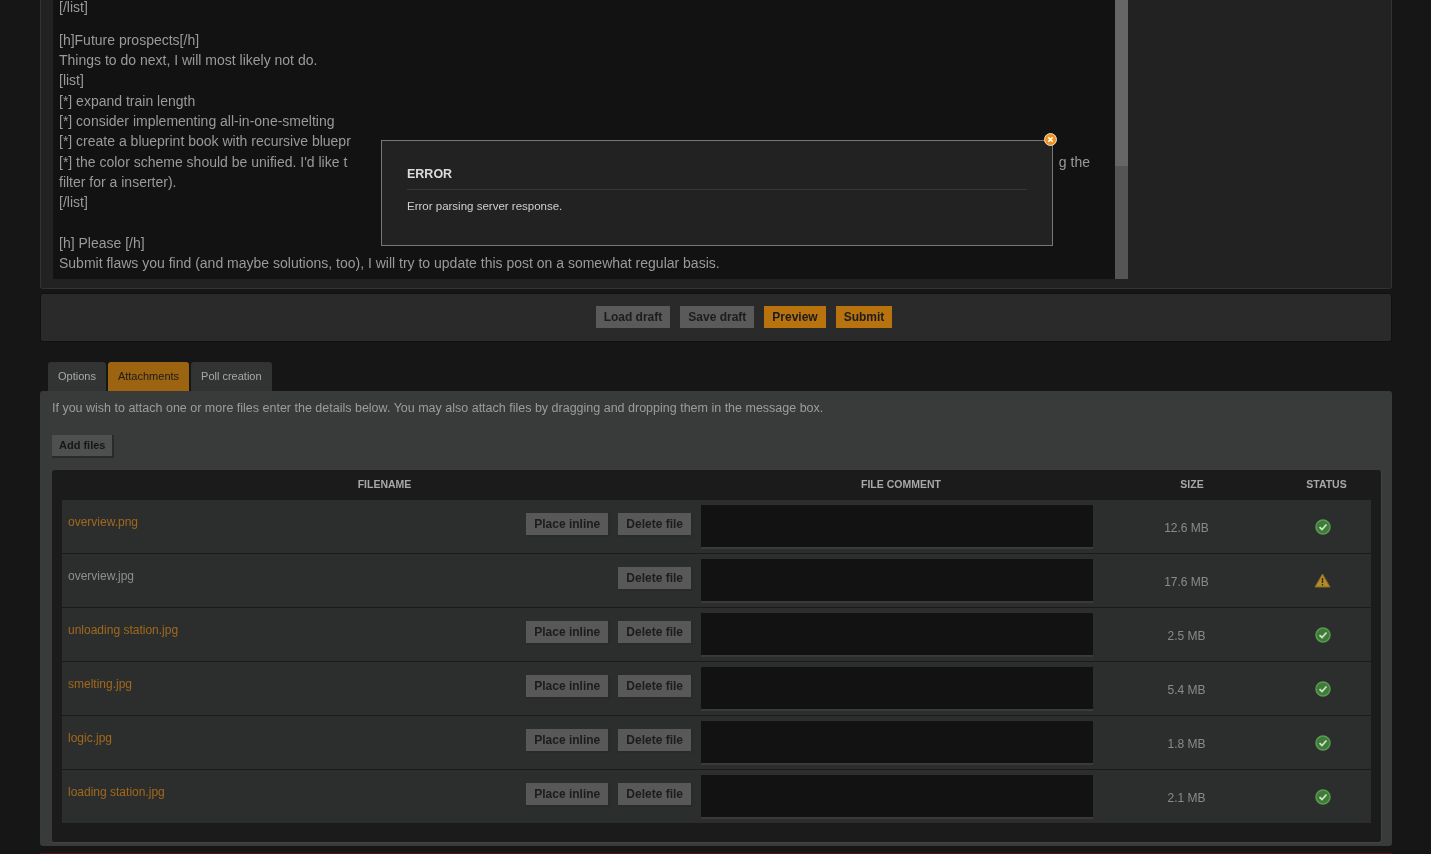 Image resolution: width=1431 pixels, height=854 pixels. I want to click on text-line: g the, so click(1074, 162).